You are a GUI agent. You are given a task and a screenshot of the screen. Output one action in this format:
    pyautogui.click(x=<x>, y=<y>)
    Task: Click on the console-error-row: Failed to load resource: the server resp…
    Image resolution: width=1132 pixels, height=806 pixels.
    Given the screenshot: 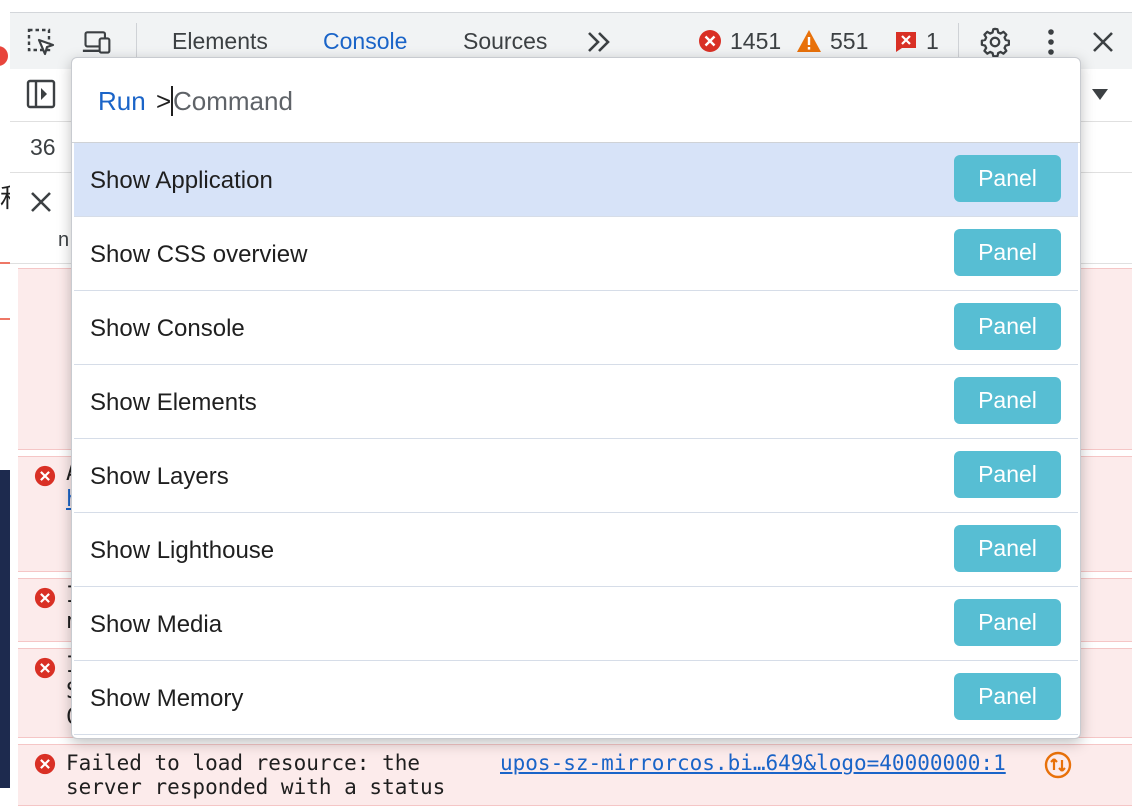 What is the action you would take?
    pyautogui.click(x=575, y=775)
    